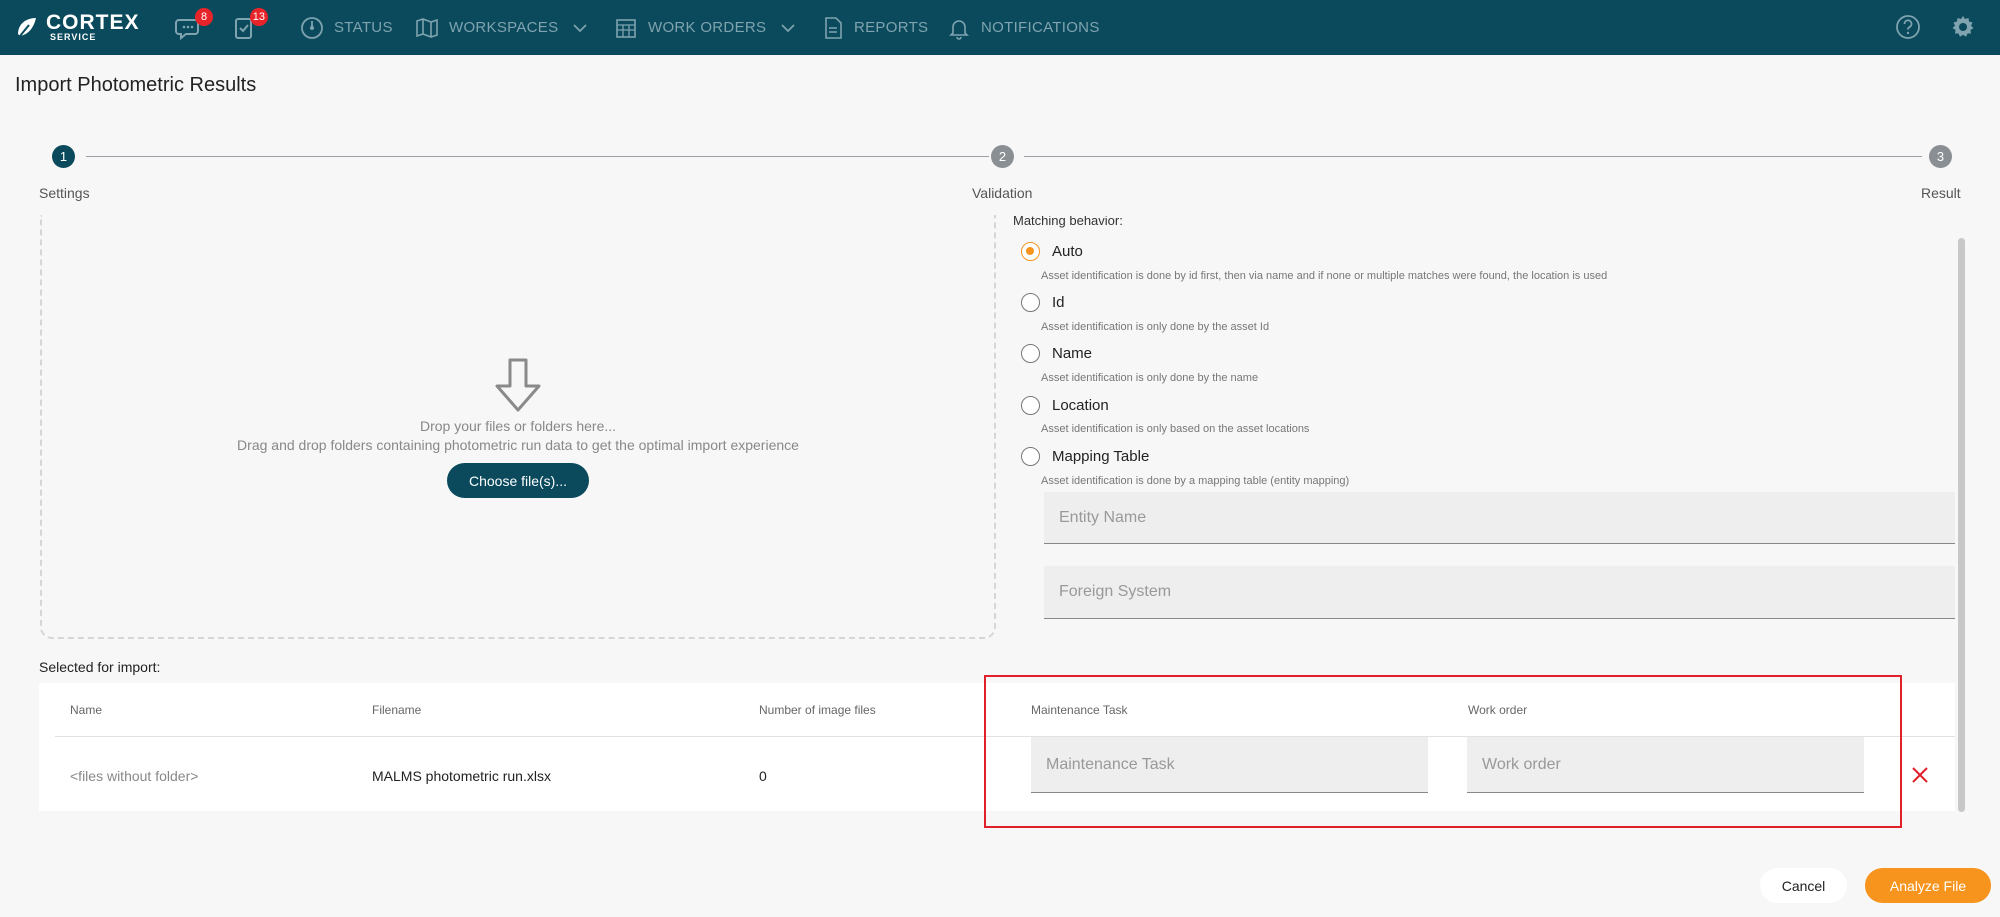 The image size is (2000, 917). What do you see at coordinates (1068, 222) in the screenshot?
I see `matching-behavior-label: Matching behavior:` at bounding box center [1068, 222].